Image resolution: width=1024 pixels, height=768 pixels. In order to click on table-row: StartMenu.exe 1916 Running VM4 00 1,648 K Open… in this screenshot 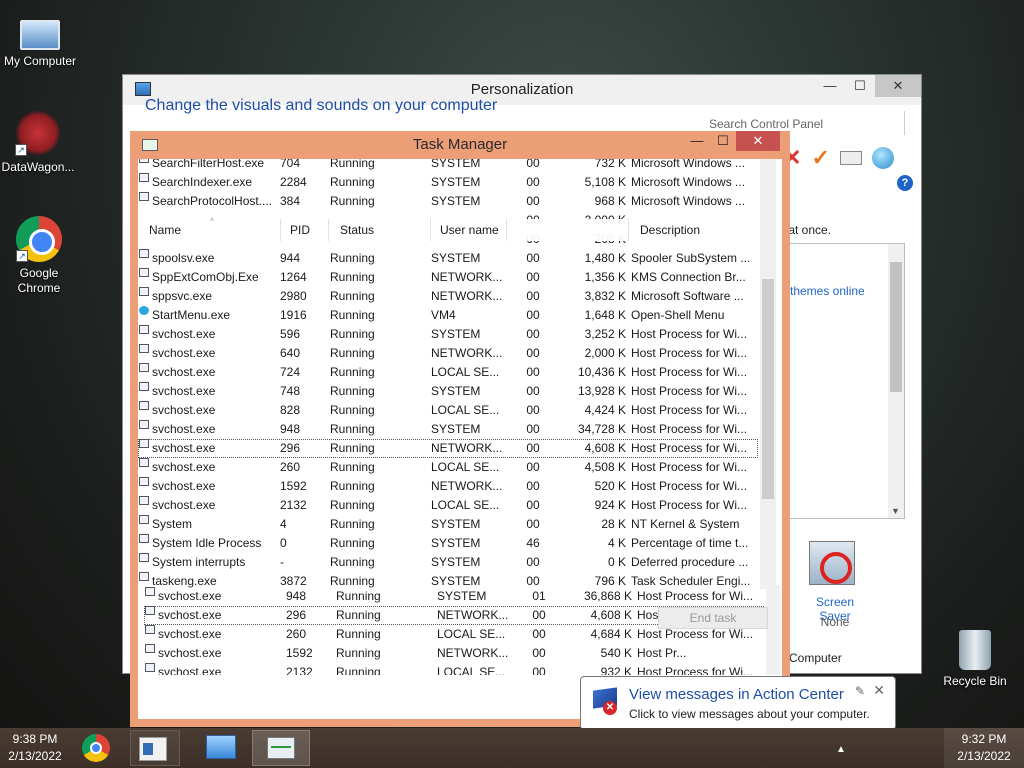, I will do `click(448, 315)`.